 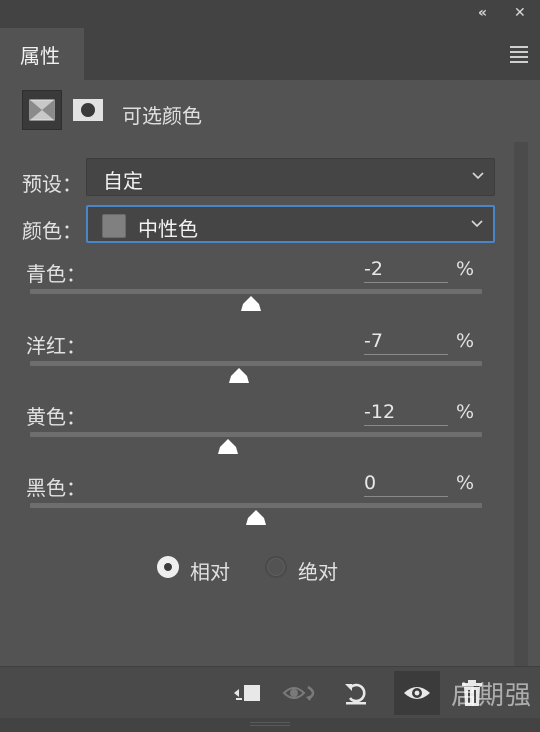 I want to click on slider-label: 黑色：, so click(x=56, y=488).